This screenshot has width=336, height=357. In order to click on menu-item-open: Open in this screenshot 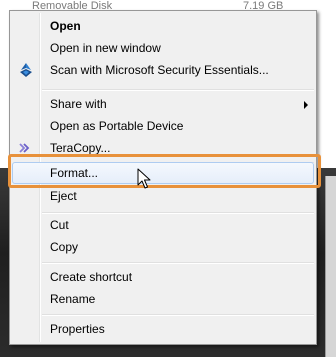, I will do `click(163, 26)`.